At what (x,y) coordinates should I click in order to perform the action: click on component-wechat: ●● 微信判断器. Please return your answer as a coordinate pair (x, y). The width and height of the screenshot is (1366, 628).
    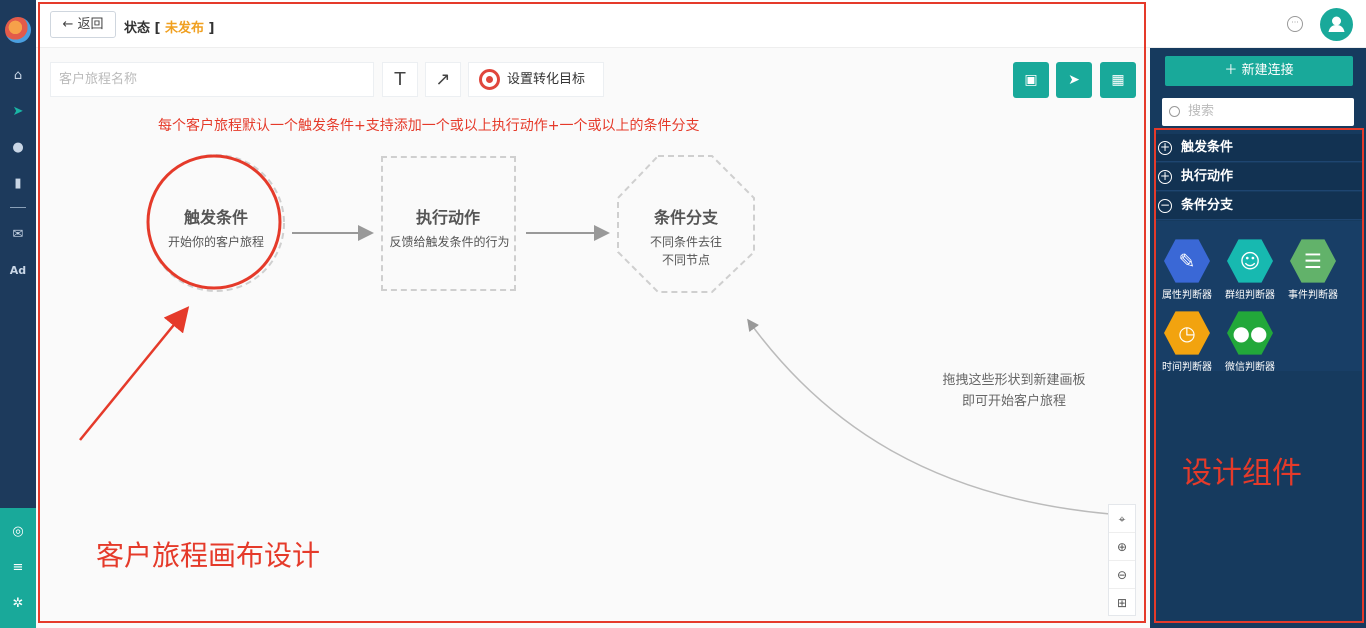
    Looking at the image, I should click on (1250, 341).